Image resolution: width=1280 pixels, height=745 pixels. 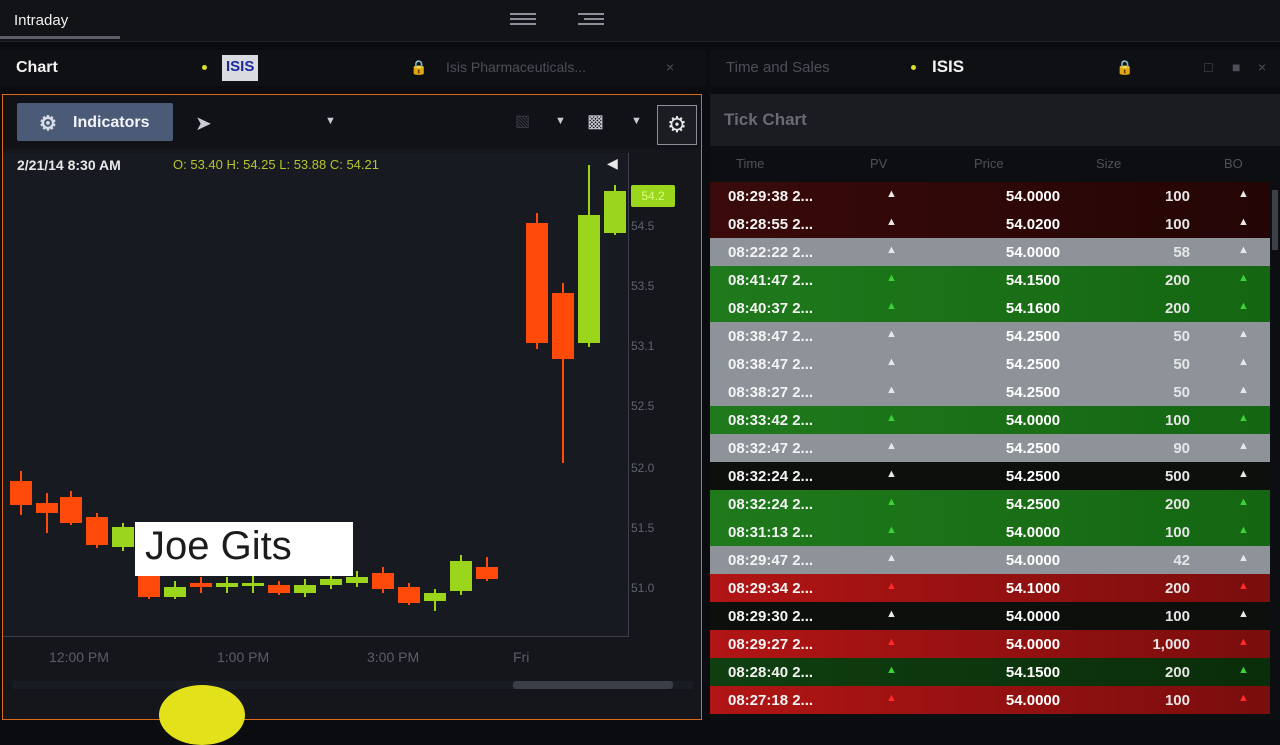 What do you see at coordinates (990, 392) in the screenshot?
I see `tick-row: 08:38:27 2... ▲ 54.2500 50 ▲` at bounding box center [990, 392].